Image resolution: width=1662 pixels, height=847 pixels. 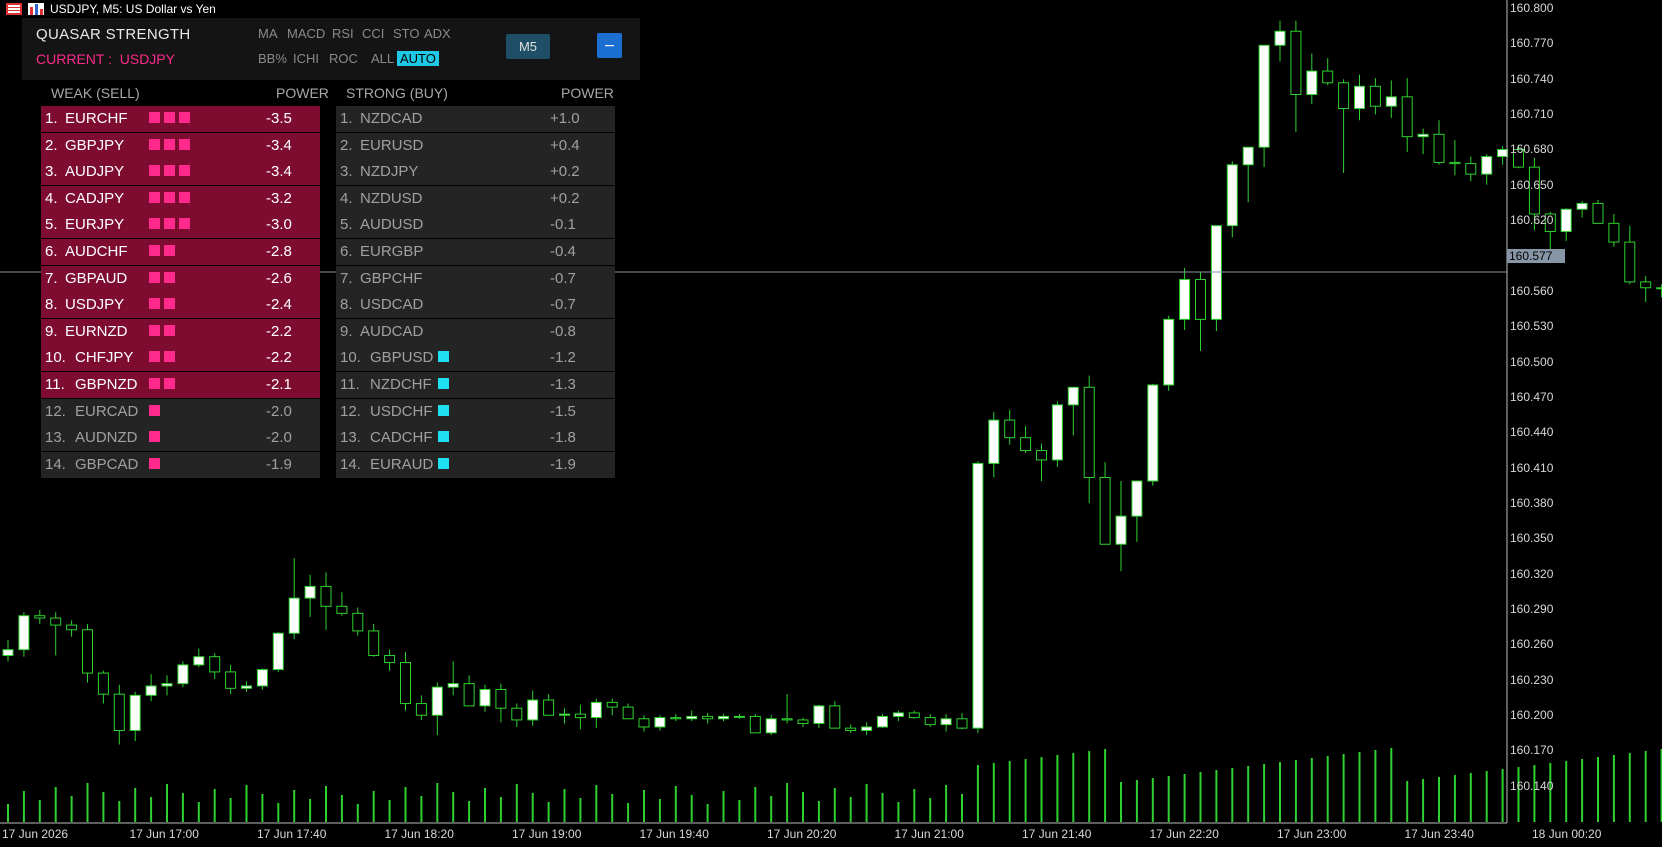 What do you see at coordinates (392, 225) in the screenshot?
I see `pair-symbol: AUDUSD` at bounding box center [392, 225].